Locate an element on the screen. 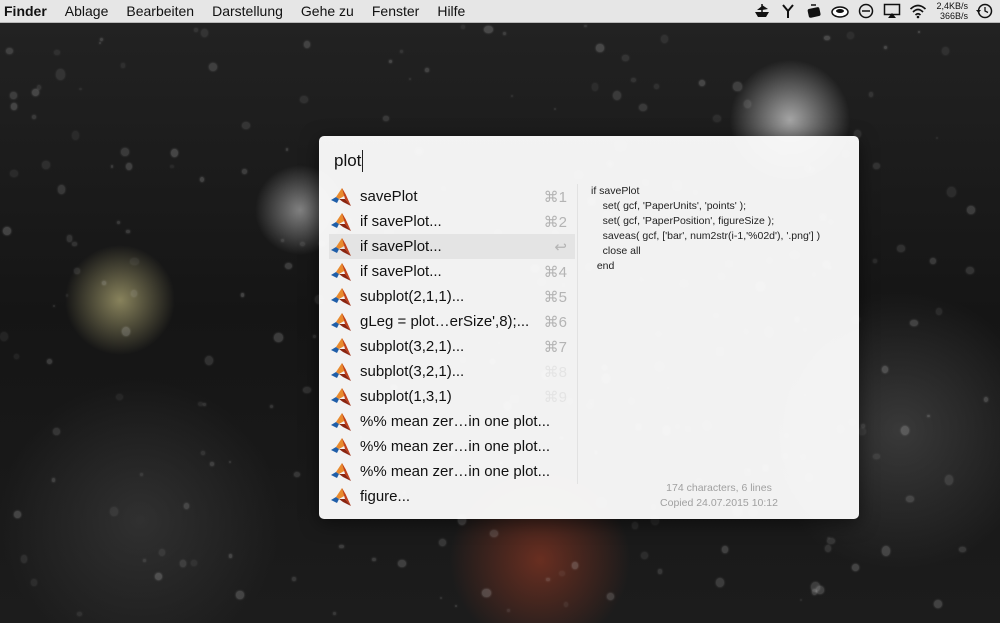  network-speed-readout: 2,4KB/s 366B/s is located at coordinates (952, 11).